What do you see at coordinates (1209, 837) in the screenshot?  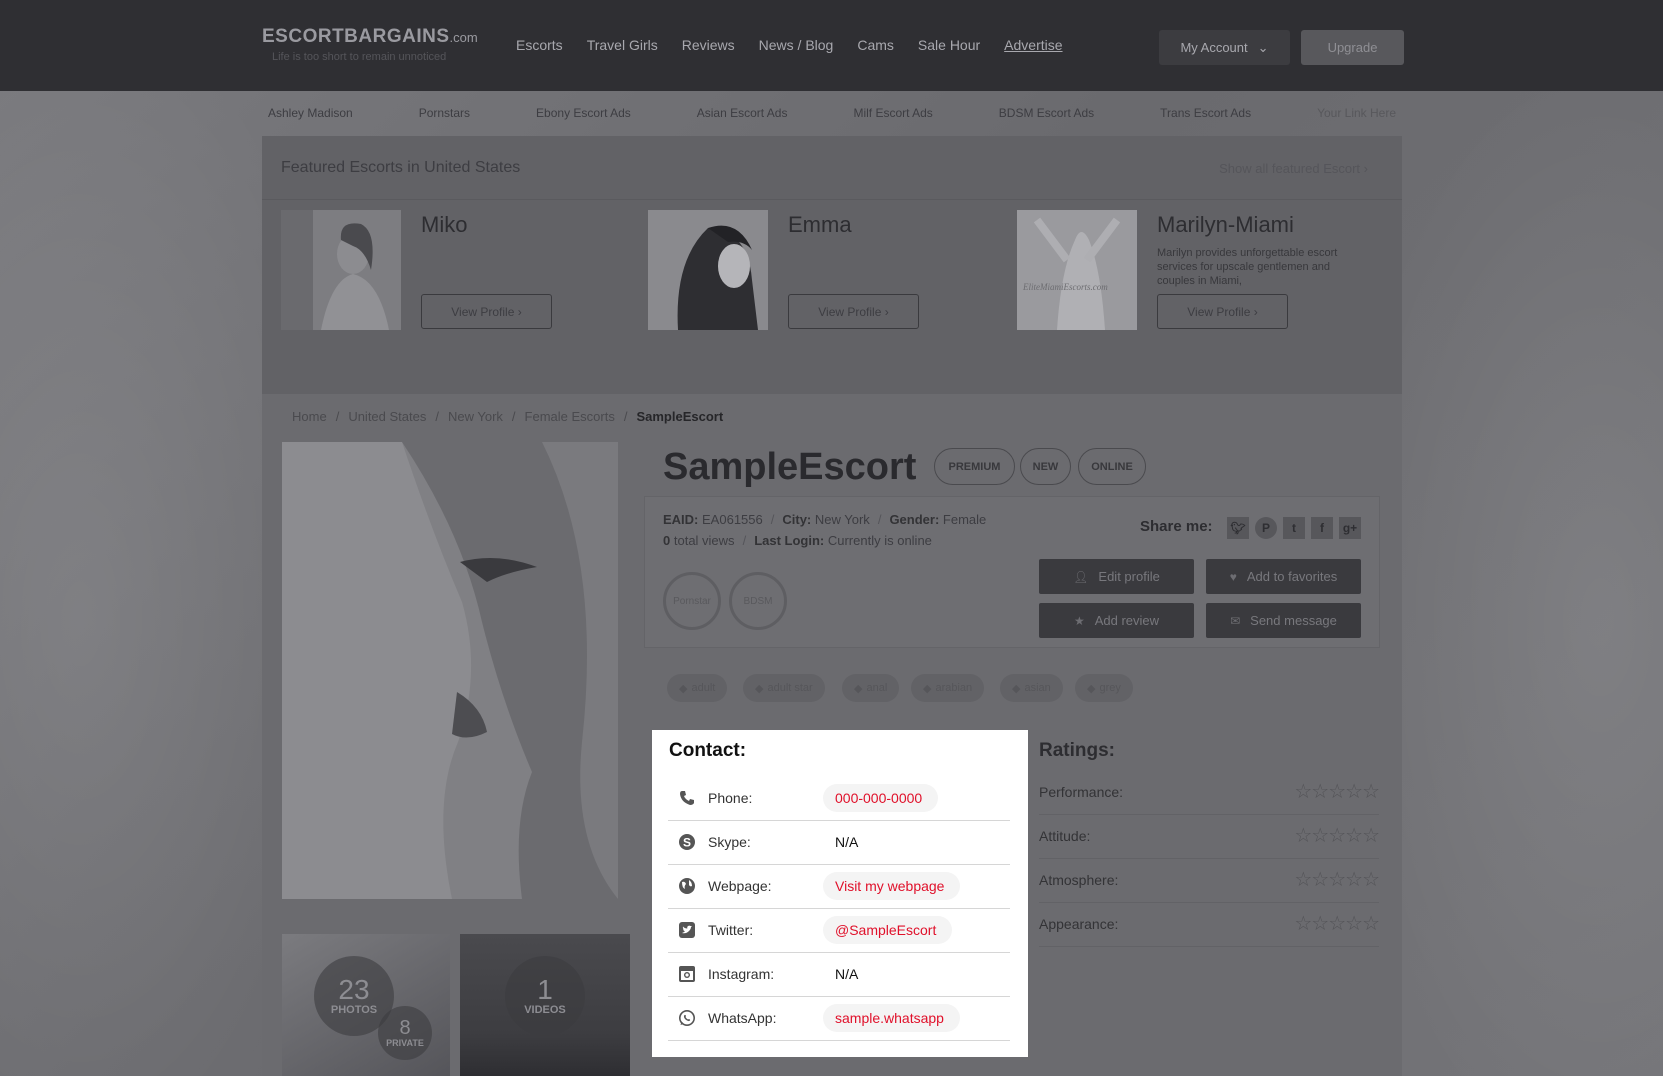 I see `rating-row-attitude: Attitude: ☆☆☆☆☆` at bounding box center [1209, 837].